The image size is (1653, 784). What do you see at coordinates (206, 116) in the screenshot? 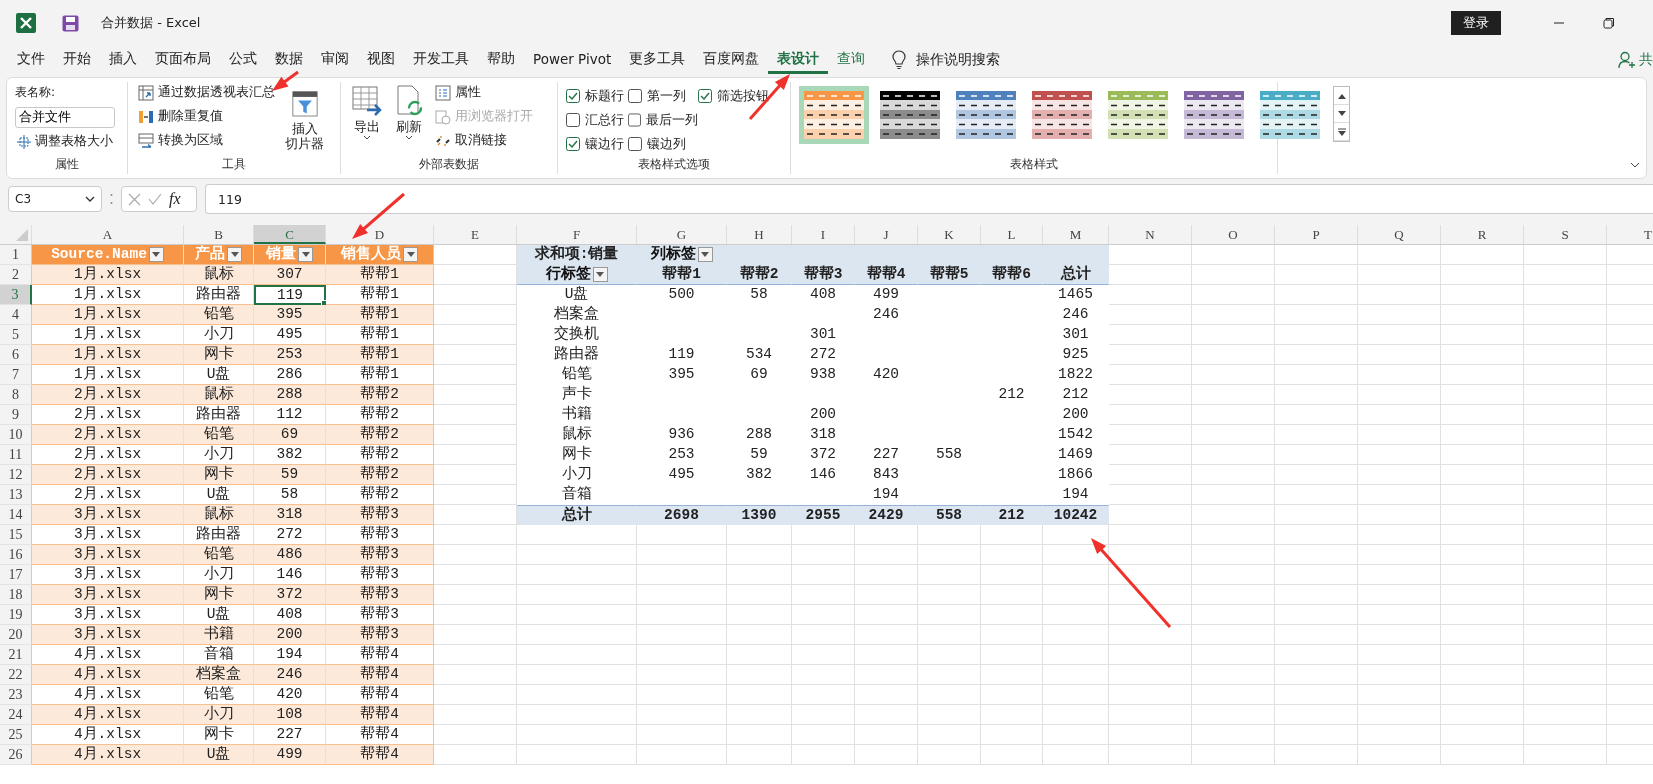
I see `ribbon-button: 删除重复值` at bounding box center [206, 116].